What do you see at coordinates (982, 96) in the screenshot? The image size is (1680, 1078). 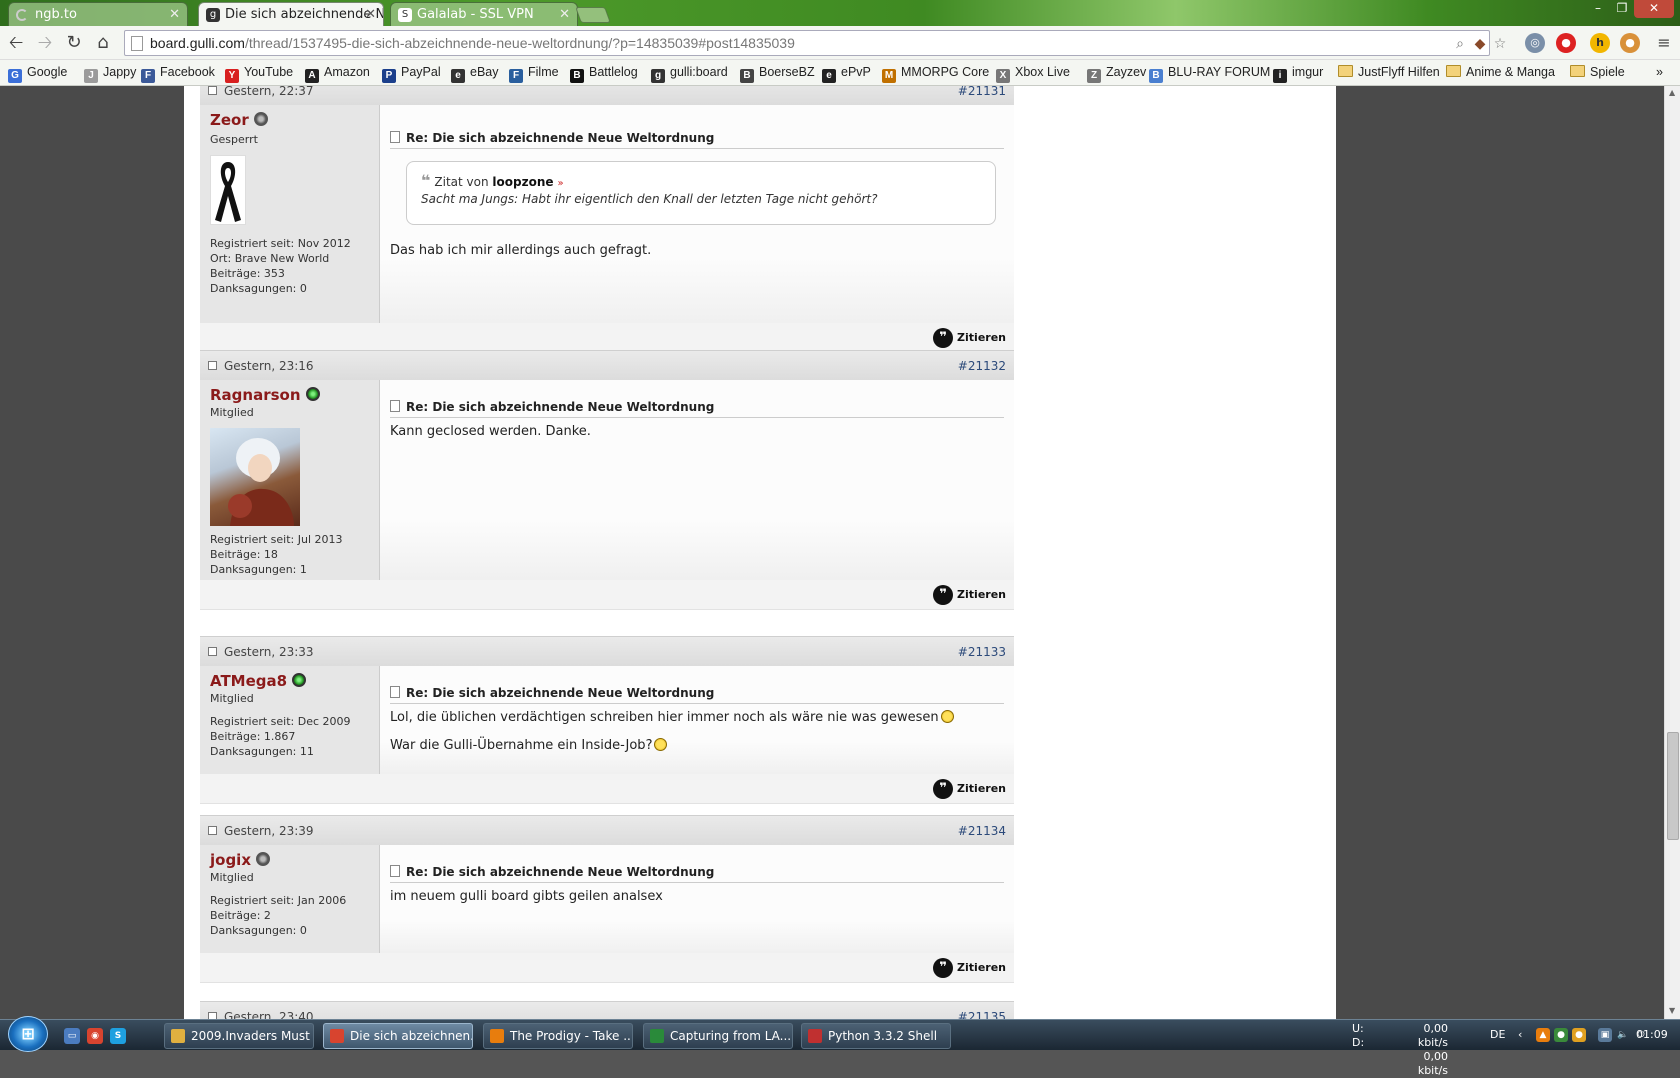 I see `post-number-link: #21131` at bounding box center [982, 96].